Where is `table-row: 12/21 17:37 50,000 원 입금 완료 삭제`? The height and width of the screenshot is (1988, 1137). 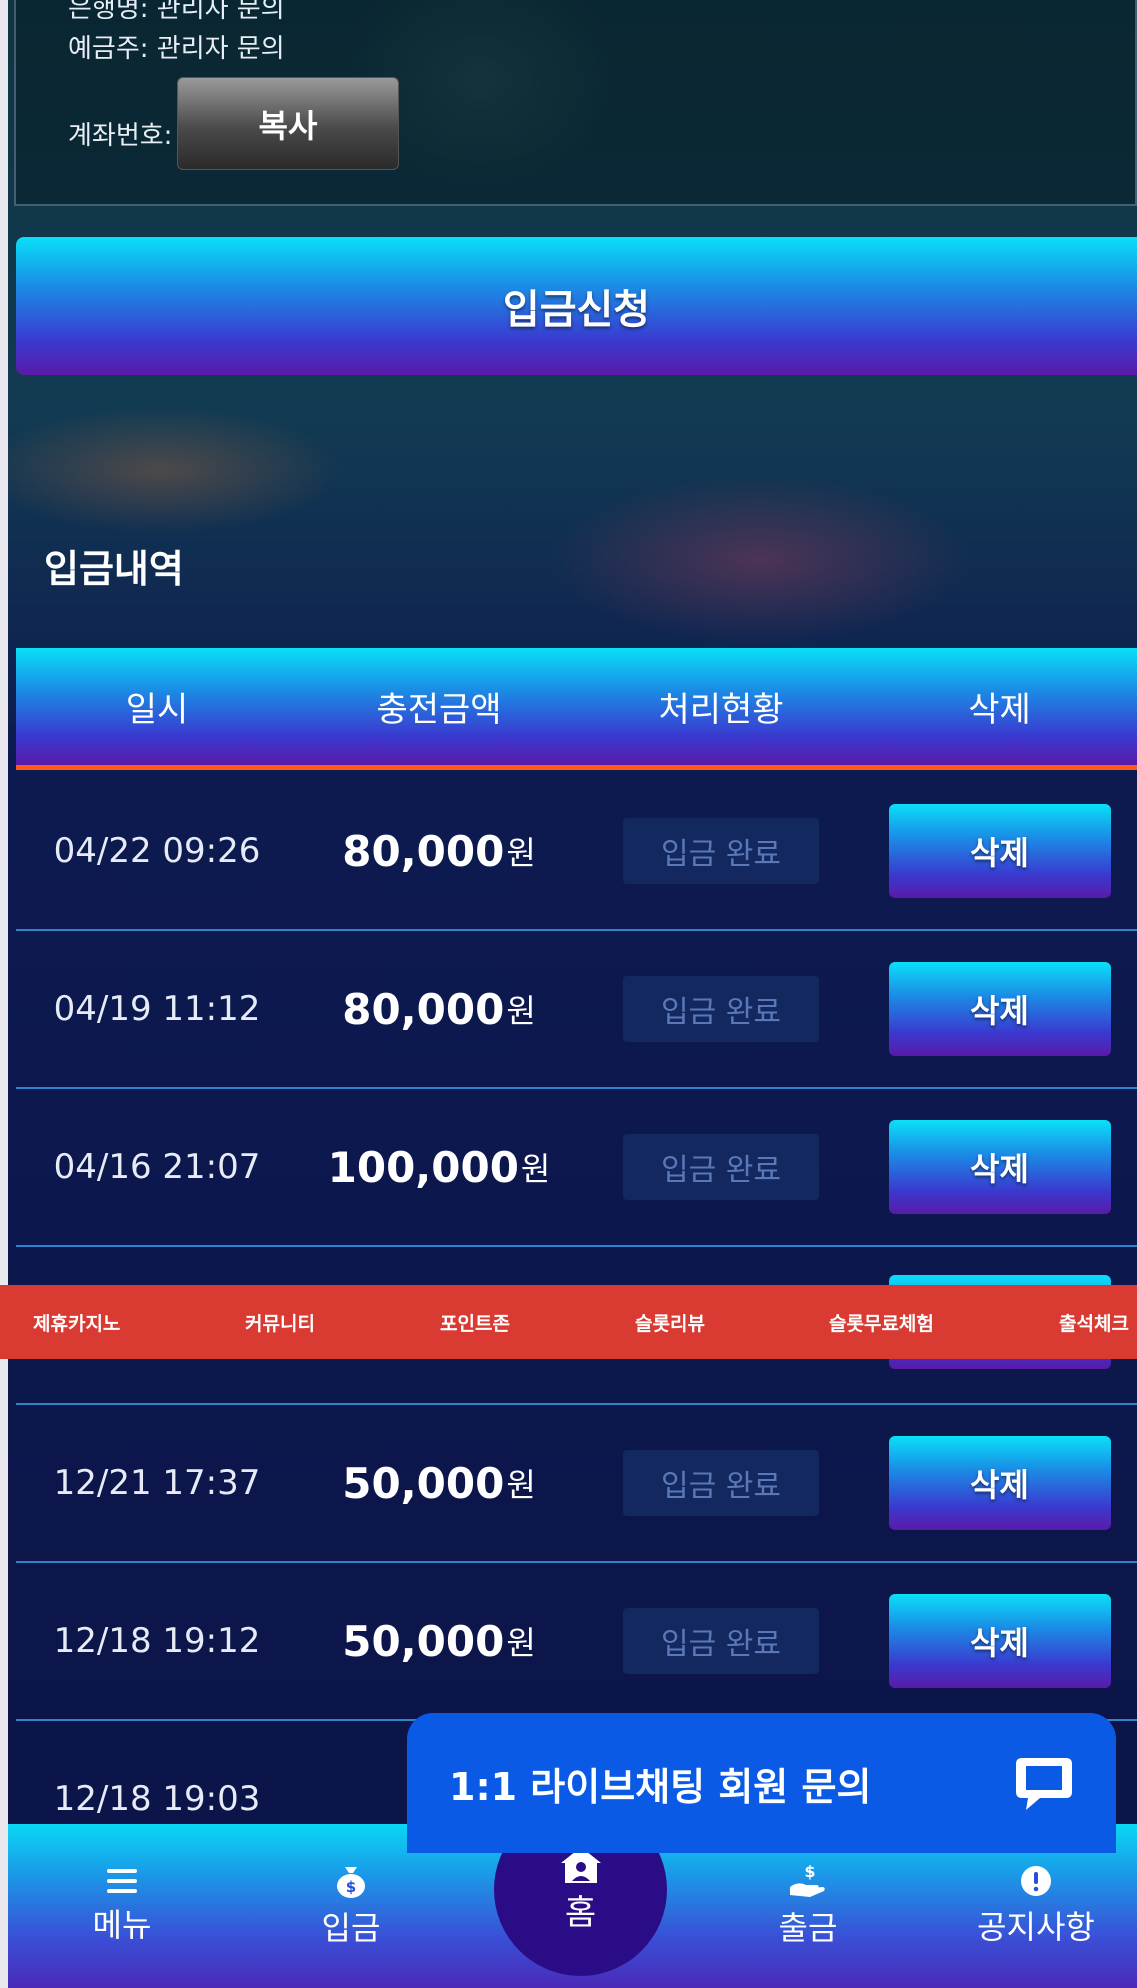
table-row: 12/21 17:37 50,000 원 입금 완료 삭제 is located at coordinates (576, 1484).